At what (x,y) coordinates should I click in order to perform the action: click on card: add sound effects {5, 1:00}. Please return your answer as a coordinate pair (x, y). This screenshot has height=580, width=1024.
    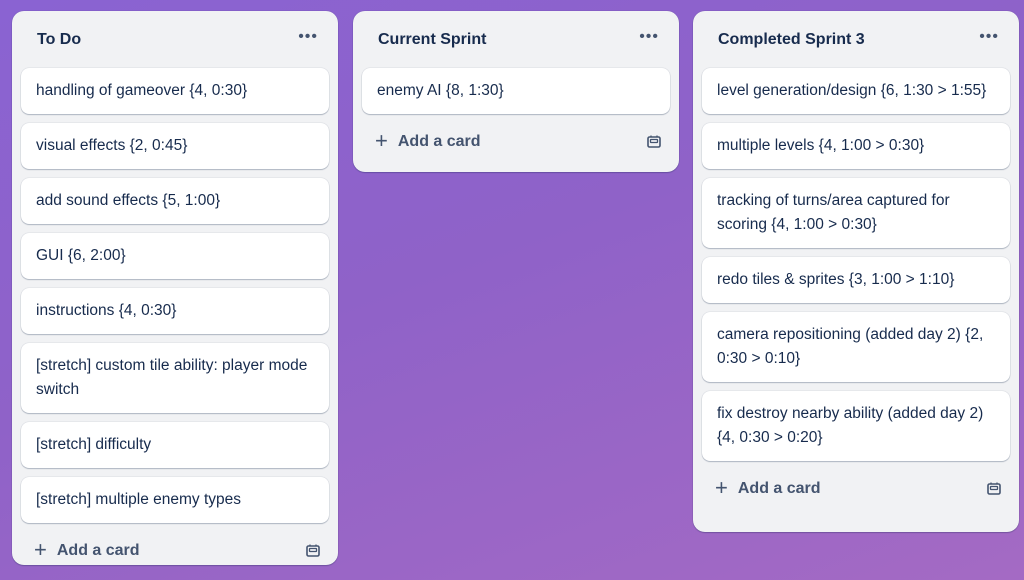
    Looking at the image, I should click on (175, 201).